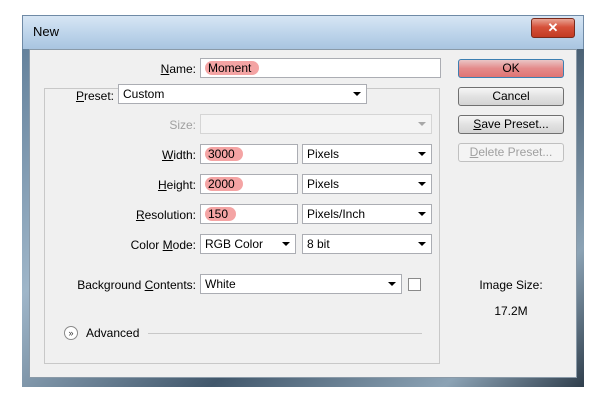 The width and height of the screenshot is (606, 400). I want to click on preset-value: Custom, so click(144, 94).